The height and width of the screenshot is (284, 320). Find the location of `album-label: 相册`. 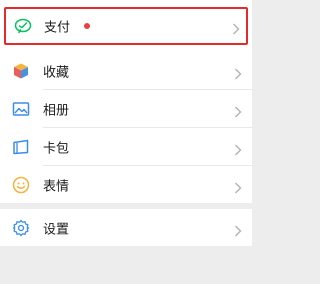

album-label: 相册 is located at coordinates (56, 110).